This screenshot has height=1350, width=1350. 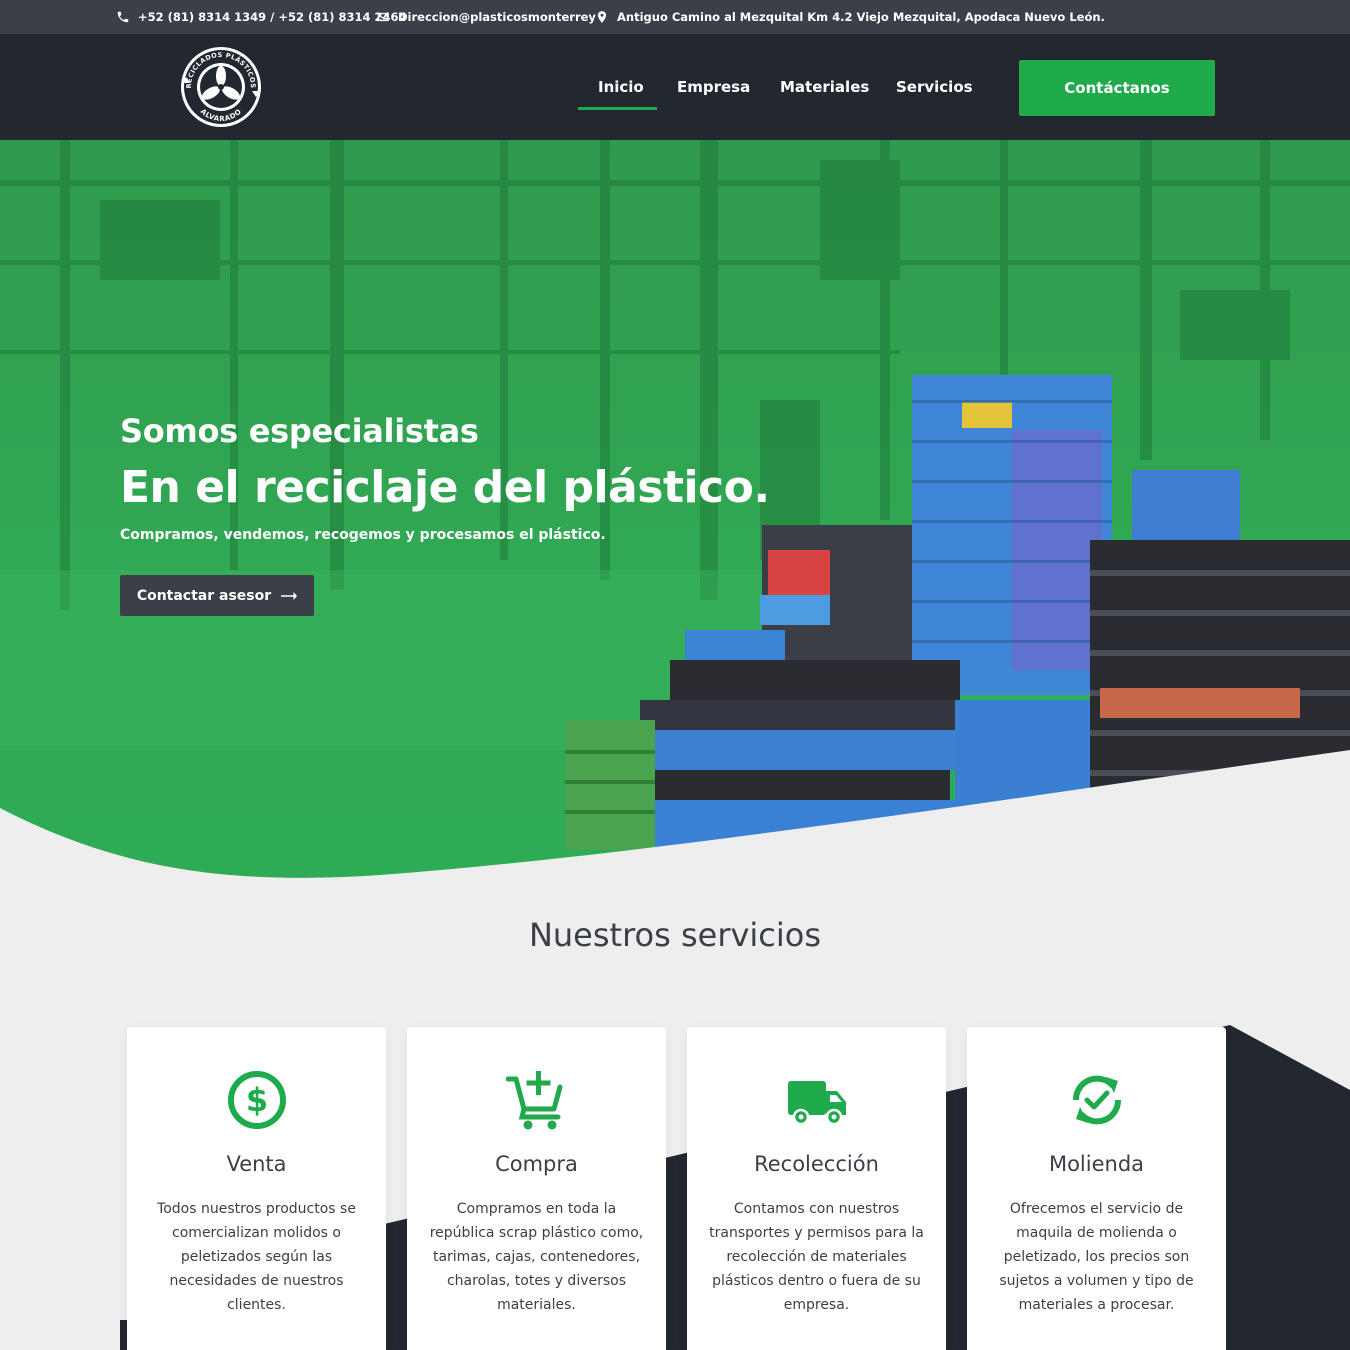 I want to click on dollar-icon: $, so click(x=256, y=1100).